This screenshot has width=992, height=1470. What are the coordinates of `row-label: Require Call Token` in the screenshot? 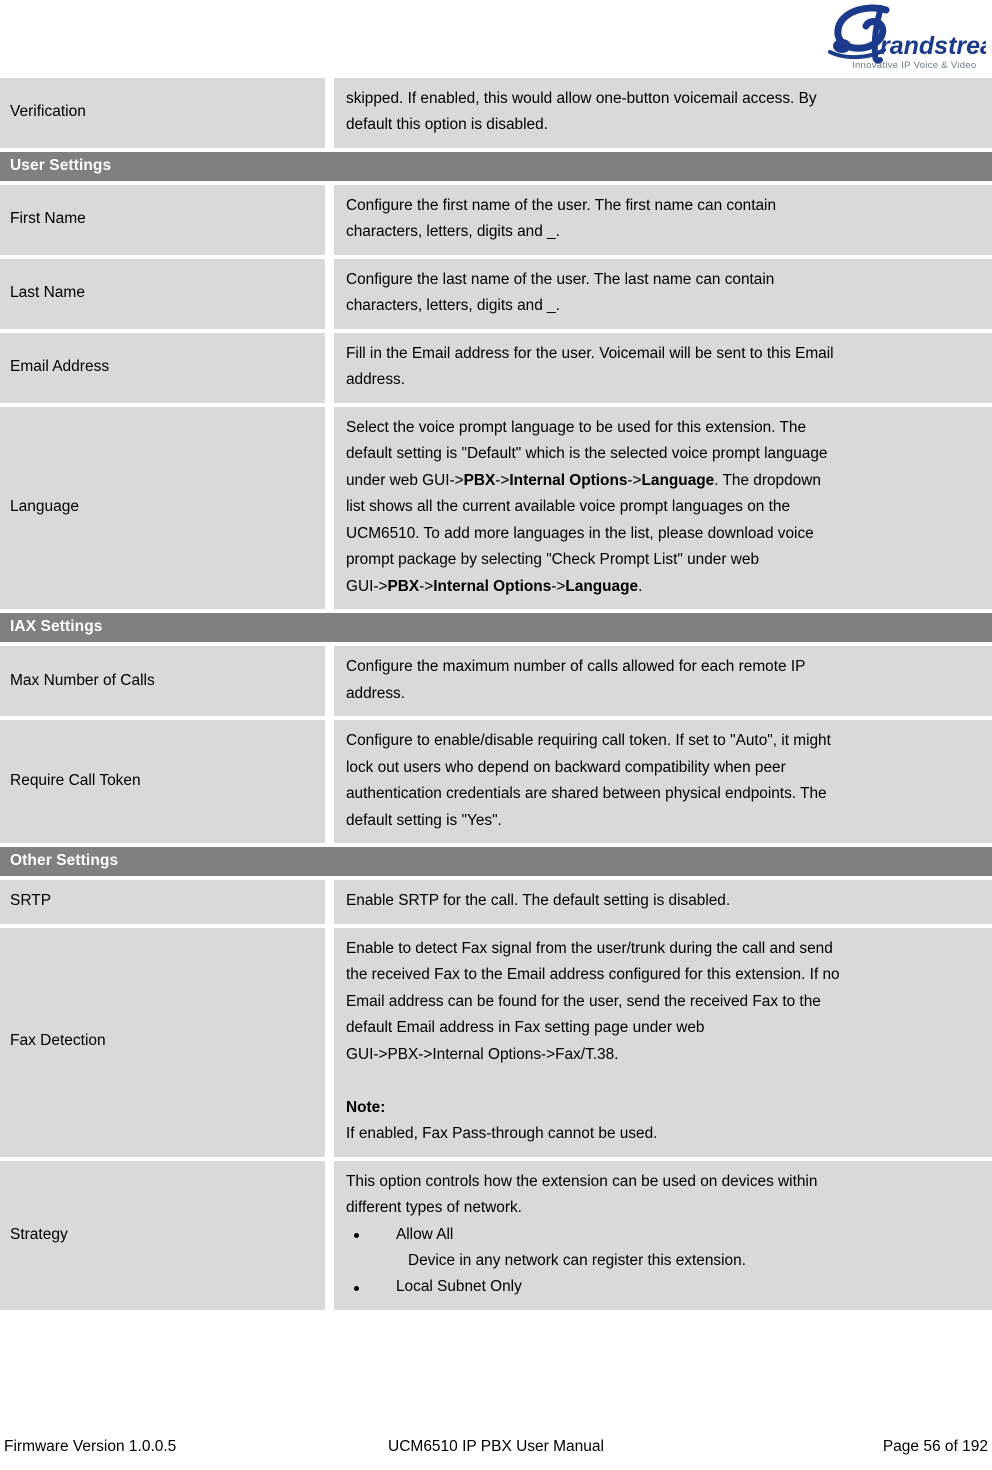 It's located at (167, 784).